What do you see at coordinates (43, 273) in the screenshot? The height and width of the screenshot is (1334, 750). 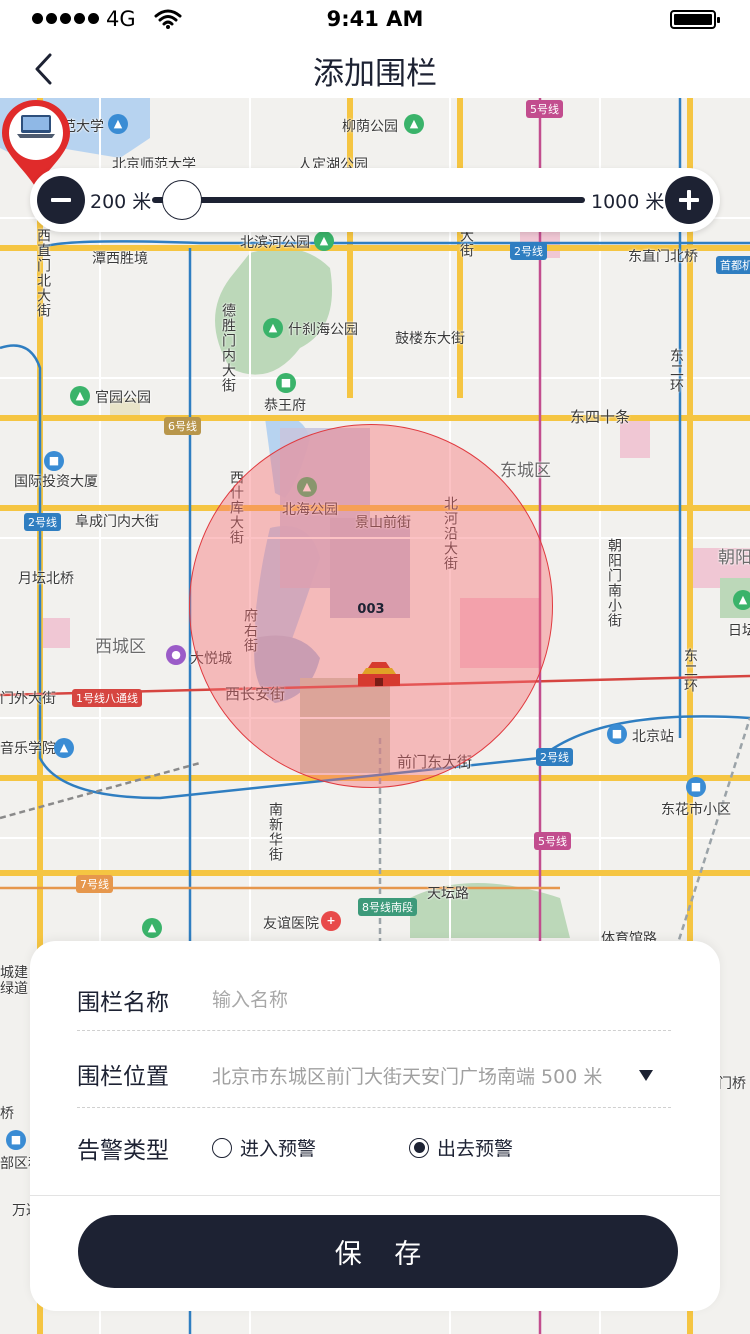 I see `map-label: 西直门北大街` at bounding box center [43, 273].